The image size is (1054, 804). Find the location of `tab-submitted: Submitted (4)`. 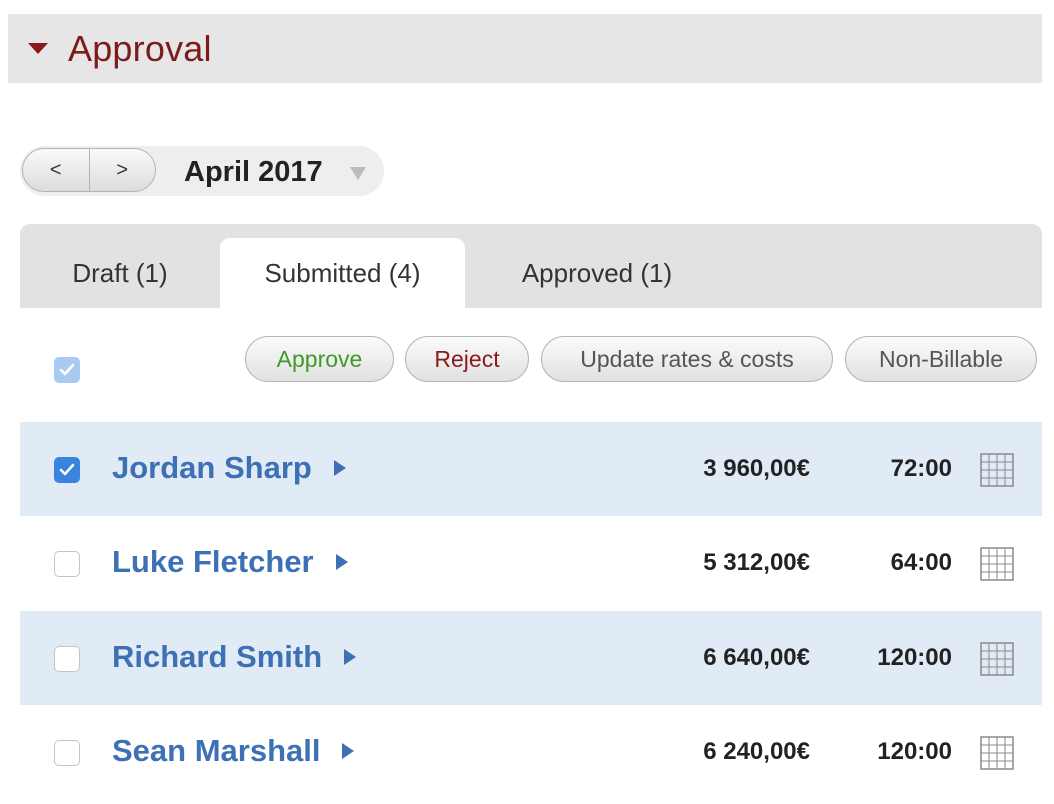

tab-submitted: Submitted (4) is located at coordinates (342, 273).